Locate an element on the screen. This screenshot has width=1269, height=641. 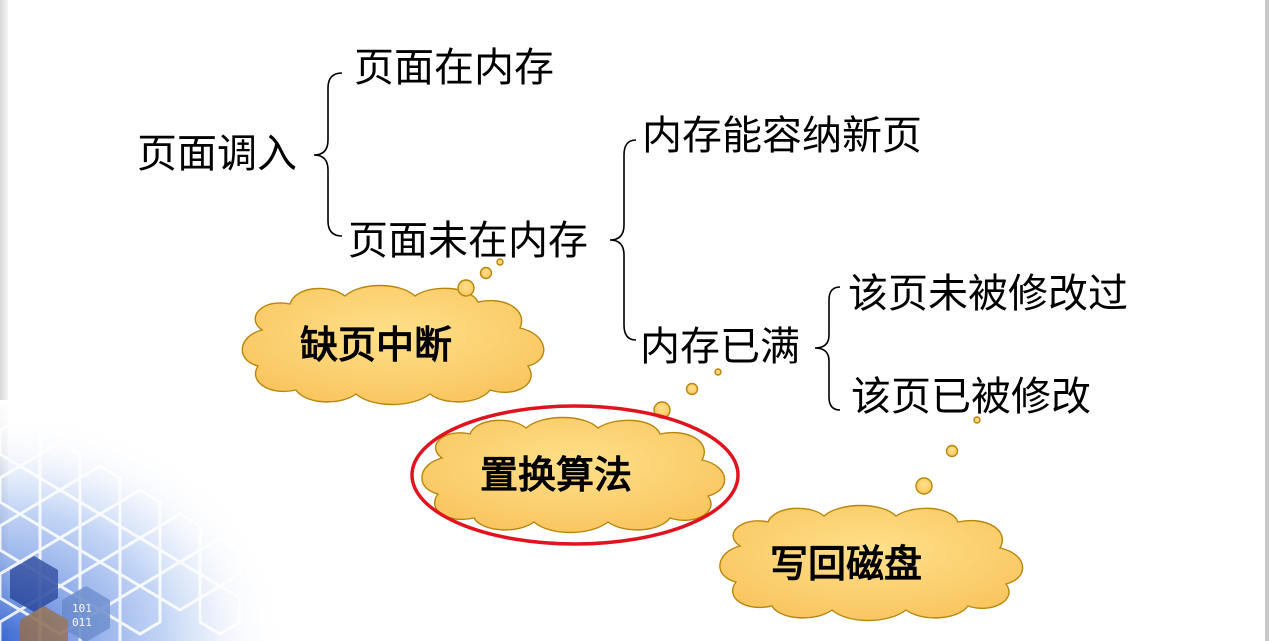
node-memory-has-space: 内存能容纳新页 is located at coordinates (782, 136).